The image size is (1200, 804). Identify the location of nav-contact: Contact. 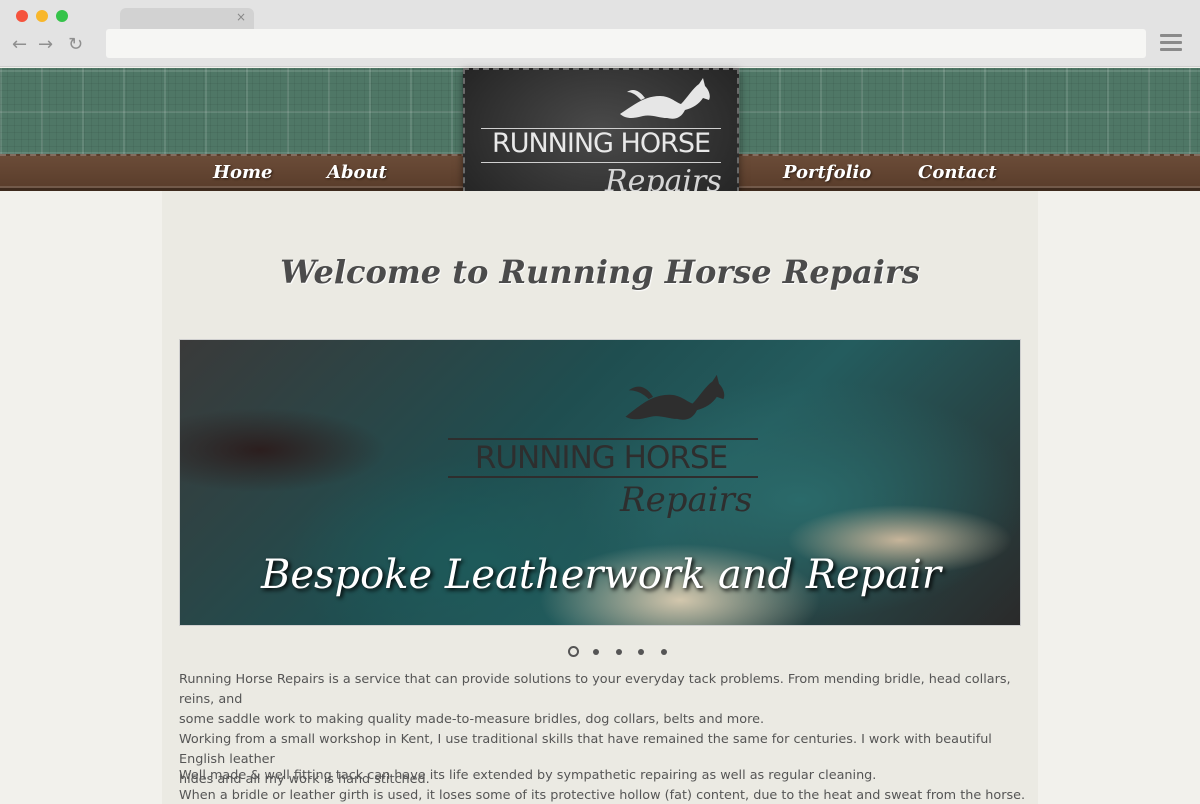
(957, 172).